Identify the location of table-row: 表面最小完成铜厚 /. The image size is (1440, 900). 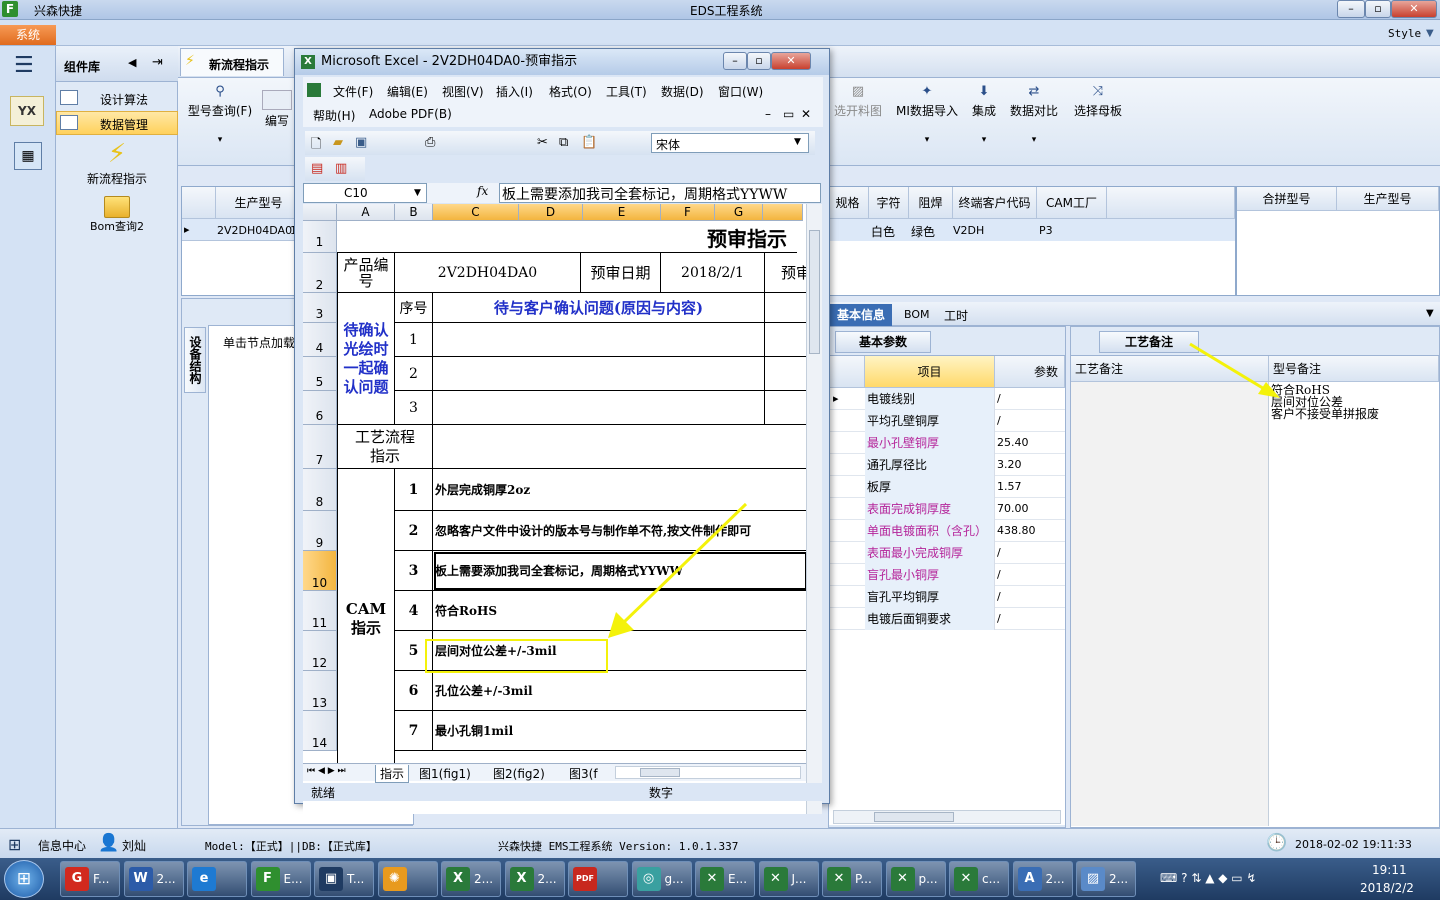
(947, 553).